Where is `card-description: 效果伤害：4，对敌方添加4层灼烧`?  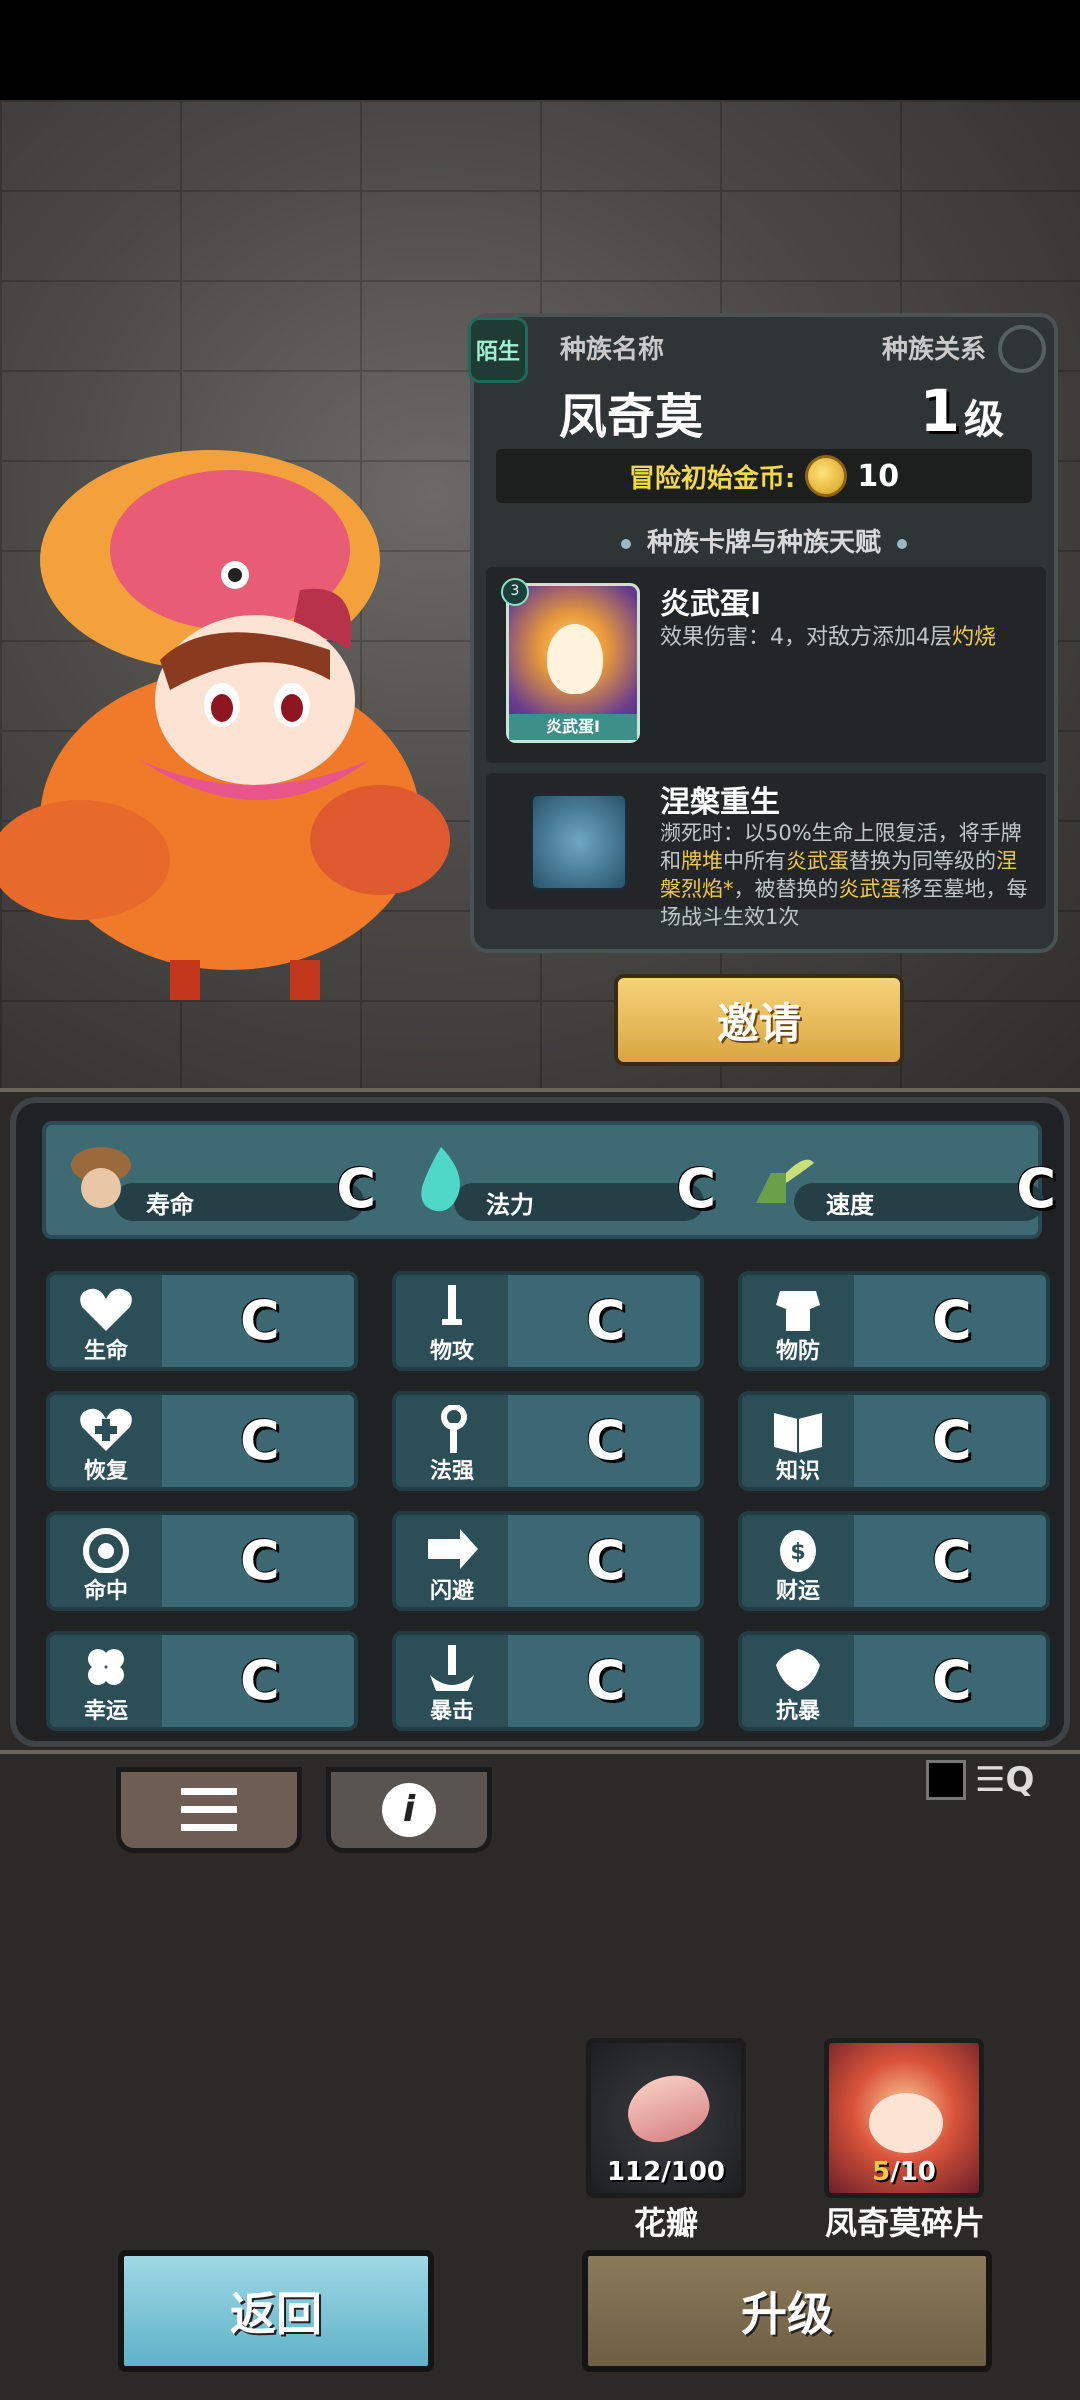
card-description: 效果伤害：4，对敌方添加4层灼烧 is located at coordinates (848, 638).